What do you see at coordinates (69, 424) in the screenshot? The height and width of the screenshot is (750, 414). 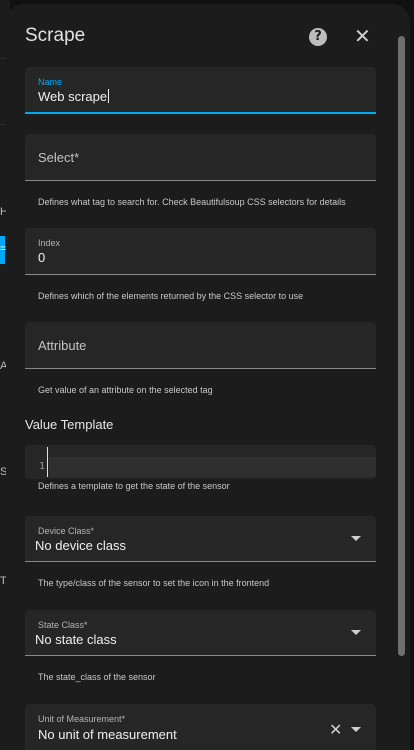 I see `value-template-title: Value Template` at bounding box center [69, 424].